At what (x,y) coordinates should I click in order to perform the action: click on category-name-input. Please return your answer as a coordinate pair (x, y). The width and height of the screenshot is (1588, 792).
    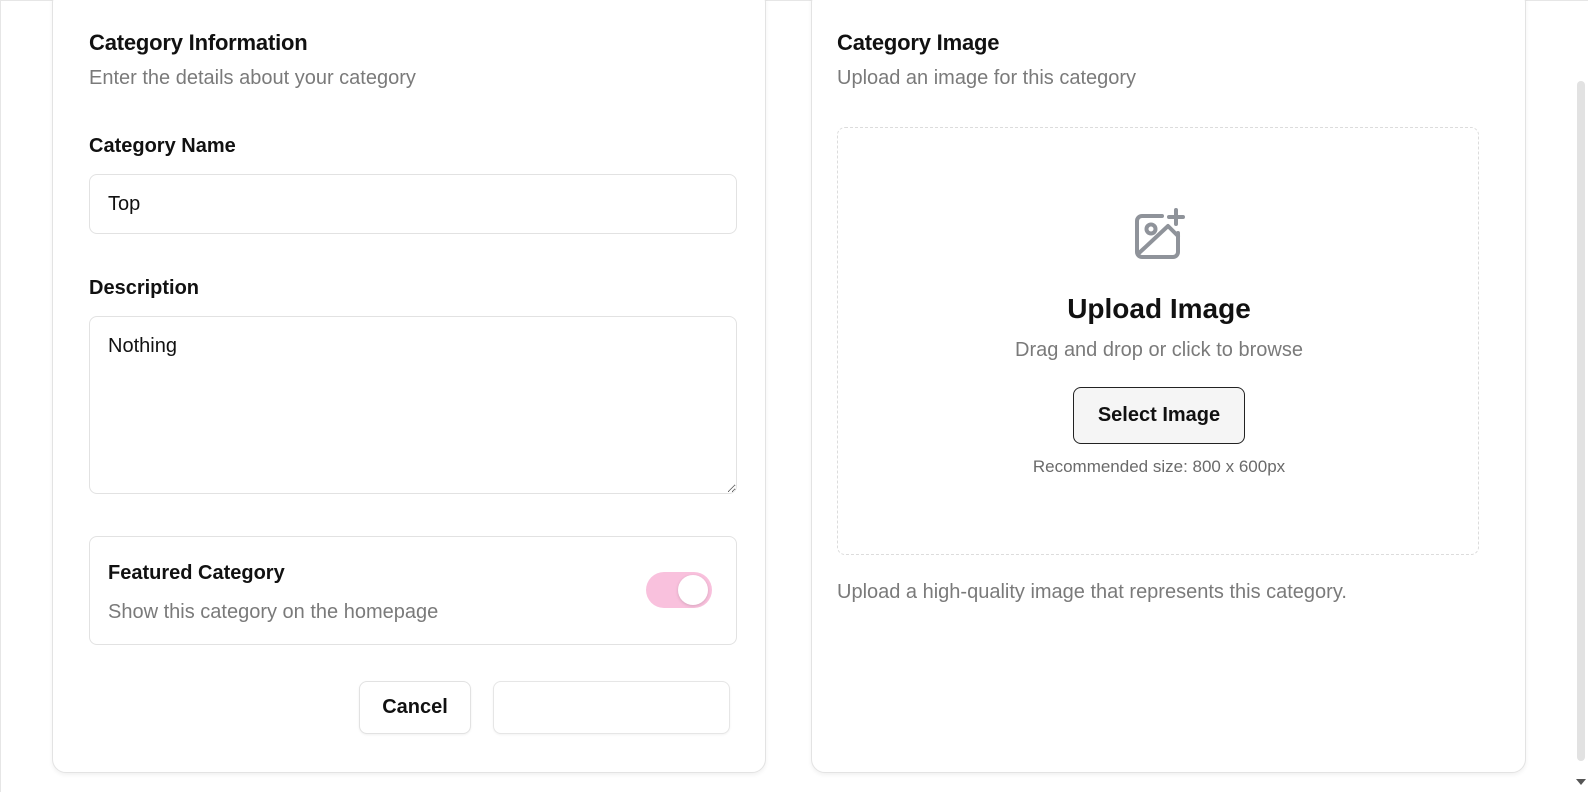
    Looking at the image, I should click on (413, 204).